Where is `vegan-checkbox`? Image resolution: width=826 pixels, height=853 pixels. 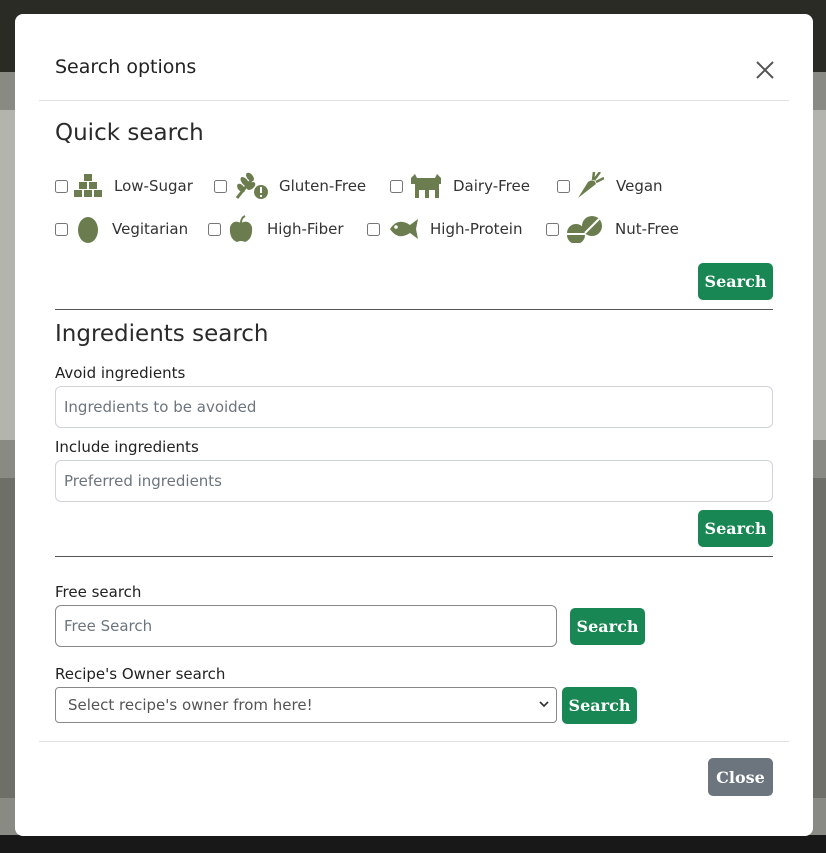 vegan-checkbox is located at coordinates (563, 186).